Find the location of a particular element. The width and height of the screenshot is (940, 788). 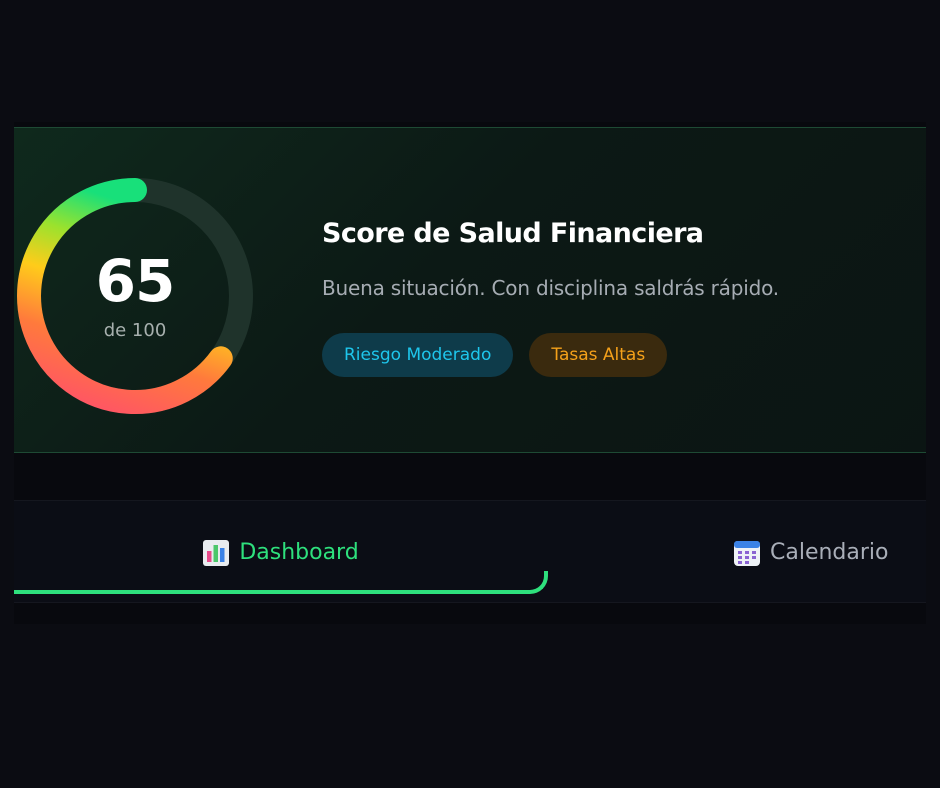

score-value: 65 is located at coordinates (135, 281).